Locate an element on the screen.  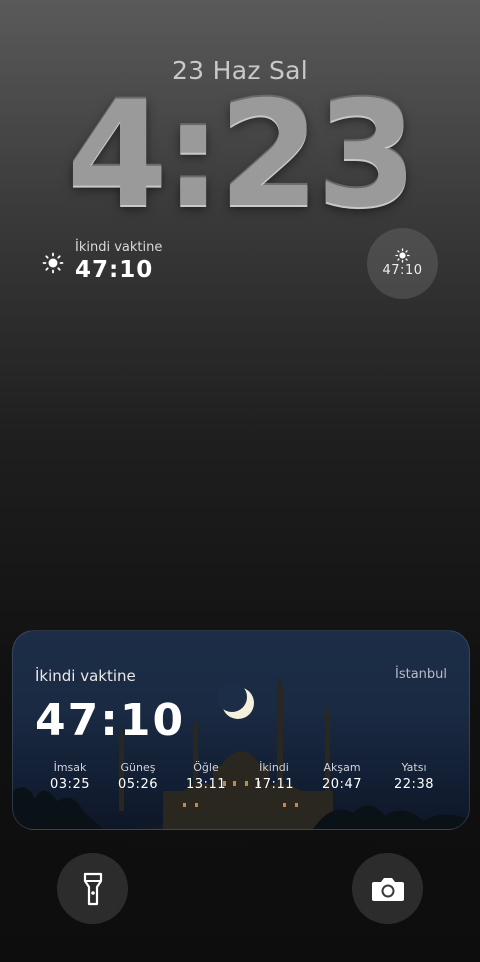
prayer-time: 03:25 is located at coordinates (70, 784).